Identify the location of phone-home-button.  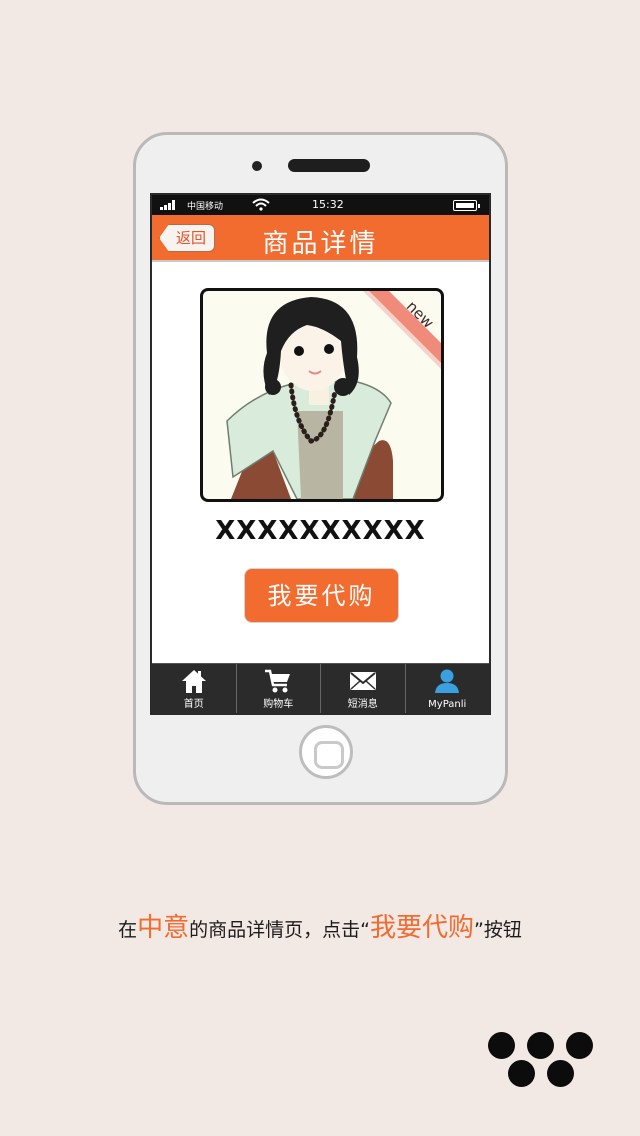
(326, 752).